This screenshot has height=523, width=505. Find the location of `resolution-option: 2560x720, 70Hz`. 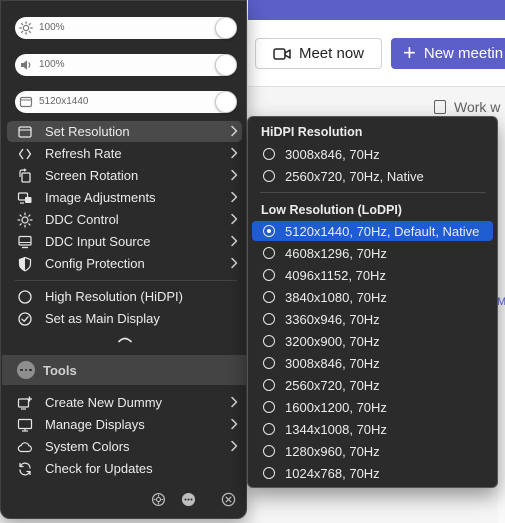

resolution-option: 2560x720, 70Hz is located at coordinates (372, 385).